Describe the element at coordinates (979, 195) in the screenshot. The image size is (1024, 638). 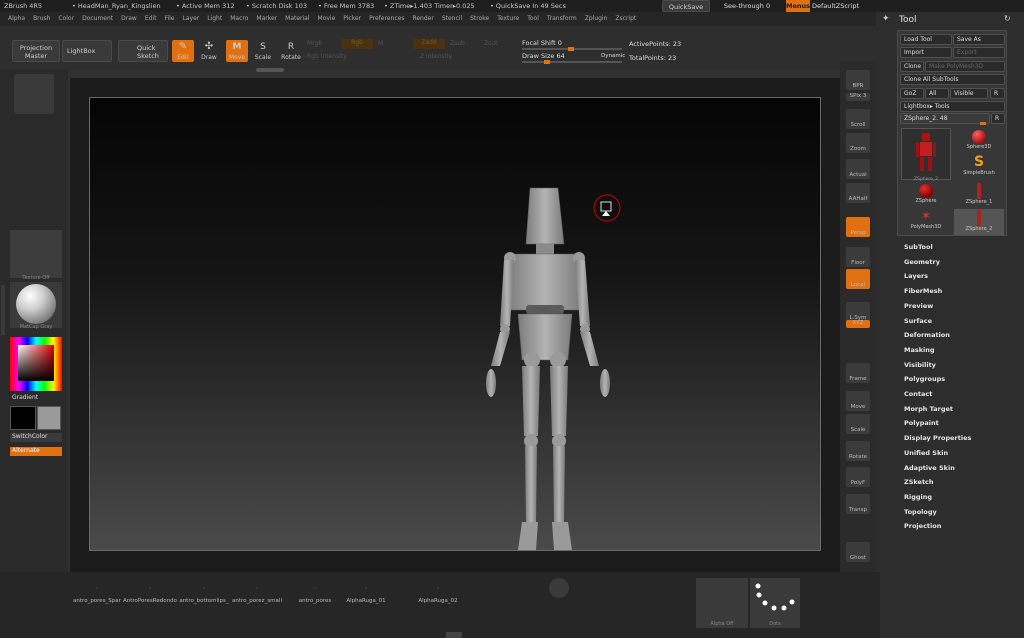
I see `tool-thumb-zsphere1: ZSphere_1` at that location.